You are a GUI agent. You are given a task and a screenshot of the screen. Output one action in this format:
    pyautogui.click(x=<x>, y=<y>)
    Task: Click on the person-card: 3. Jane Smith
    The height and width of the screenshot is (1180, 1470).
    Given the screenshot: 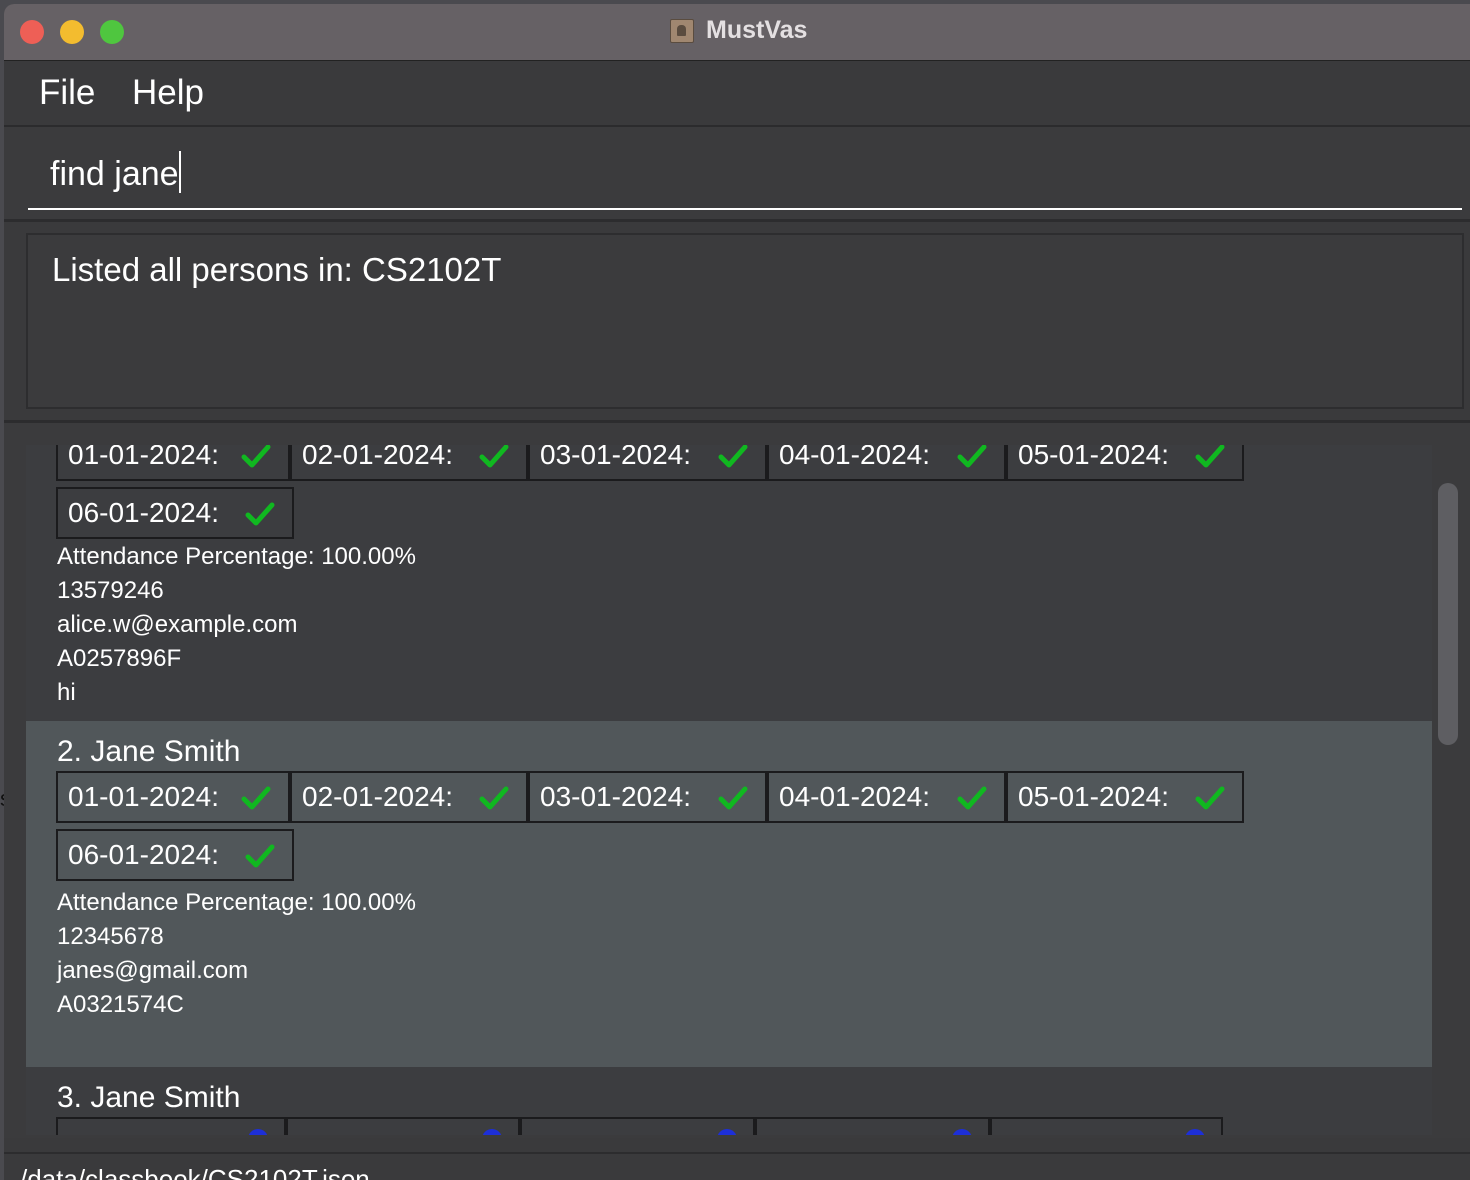 What is the action you would take?
    pyautogui.click(x=729, y=1101)
    